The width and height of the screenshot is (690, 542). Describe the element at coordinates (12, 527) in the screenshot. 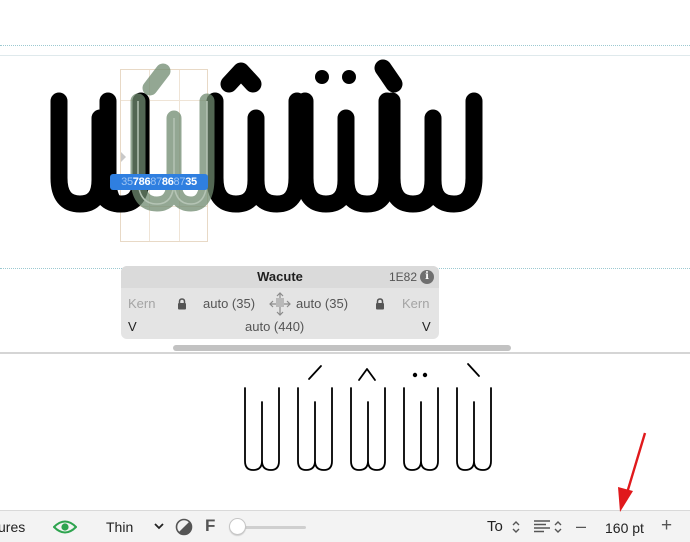

I see `features-button: ures` at that location.